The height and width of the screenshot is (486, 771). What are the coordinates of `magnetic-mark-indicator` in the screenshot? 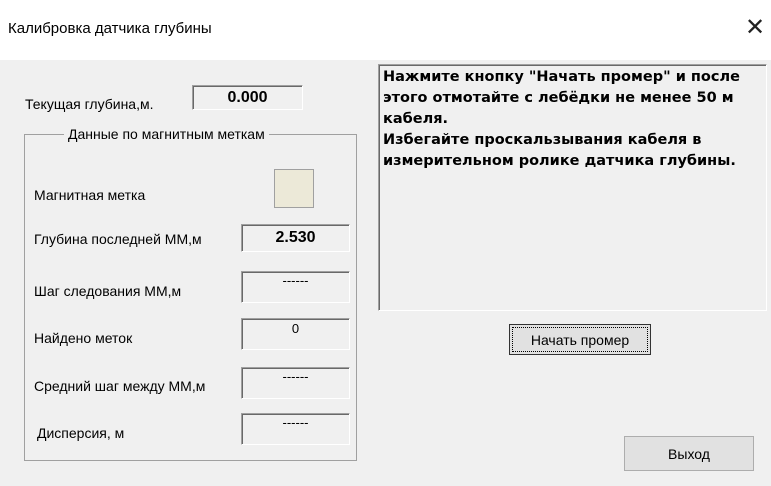 It's located at (294, 188).